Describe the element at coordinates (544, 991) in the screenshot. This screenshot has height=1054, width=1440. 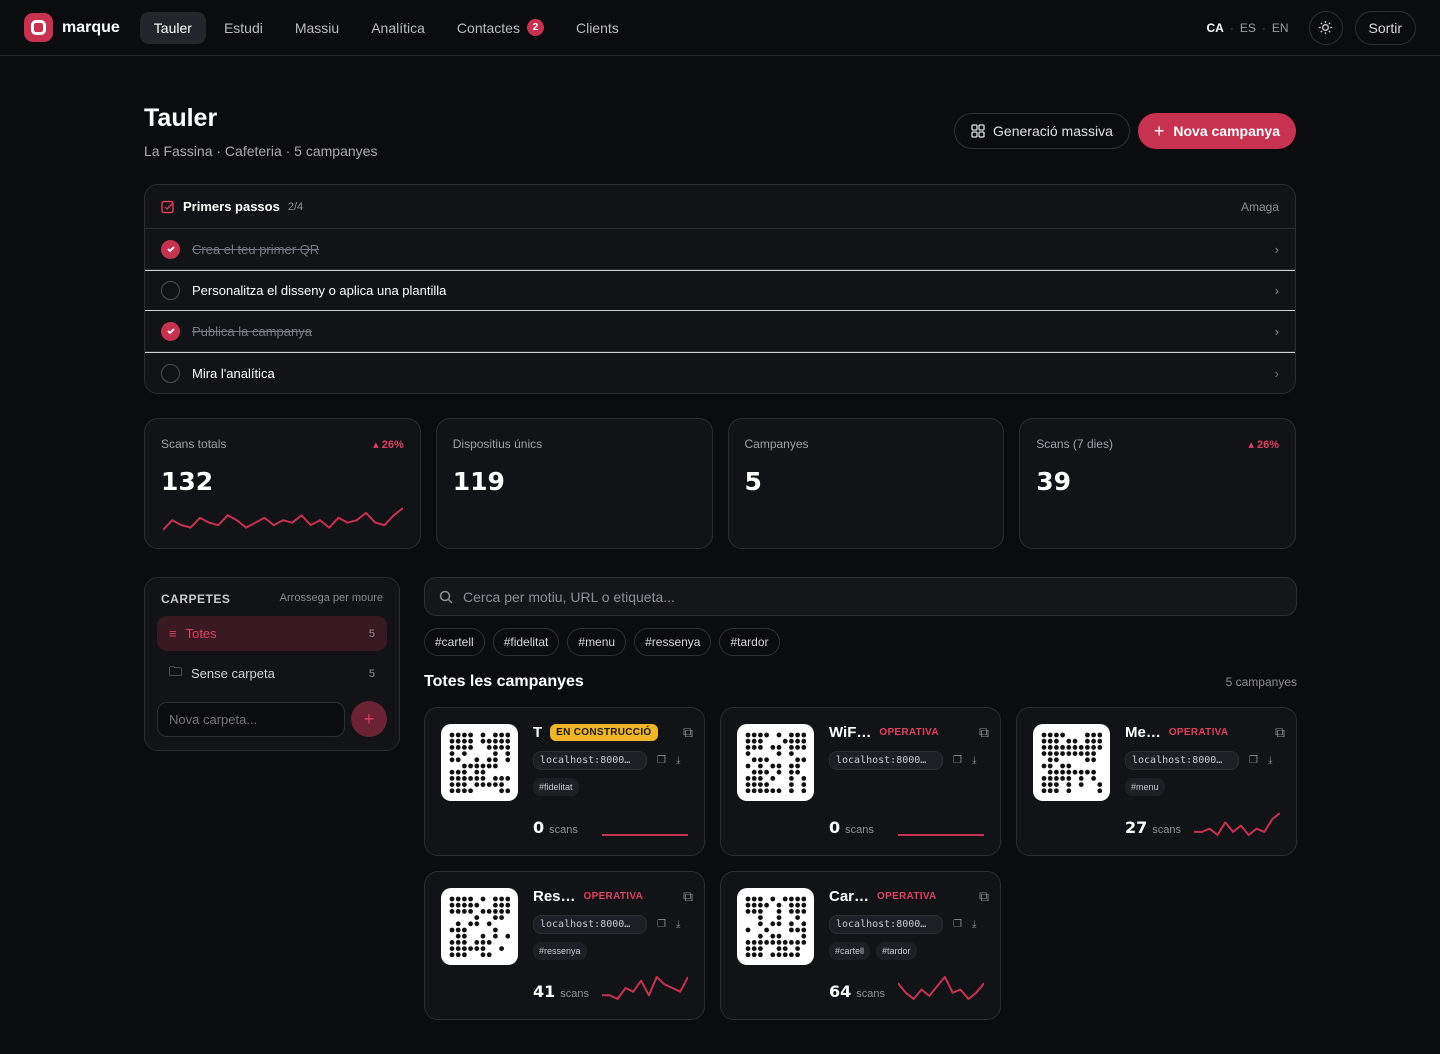
I see `scan-count: 41` at that location.